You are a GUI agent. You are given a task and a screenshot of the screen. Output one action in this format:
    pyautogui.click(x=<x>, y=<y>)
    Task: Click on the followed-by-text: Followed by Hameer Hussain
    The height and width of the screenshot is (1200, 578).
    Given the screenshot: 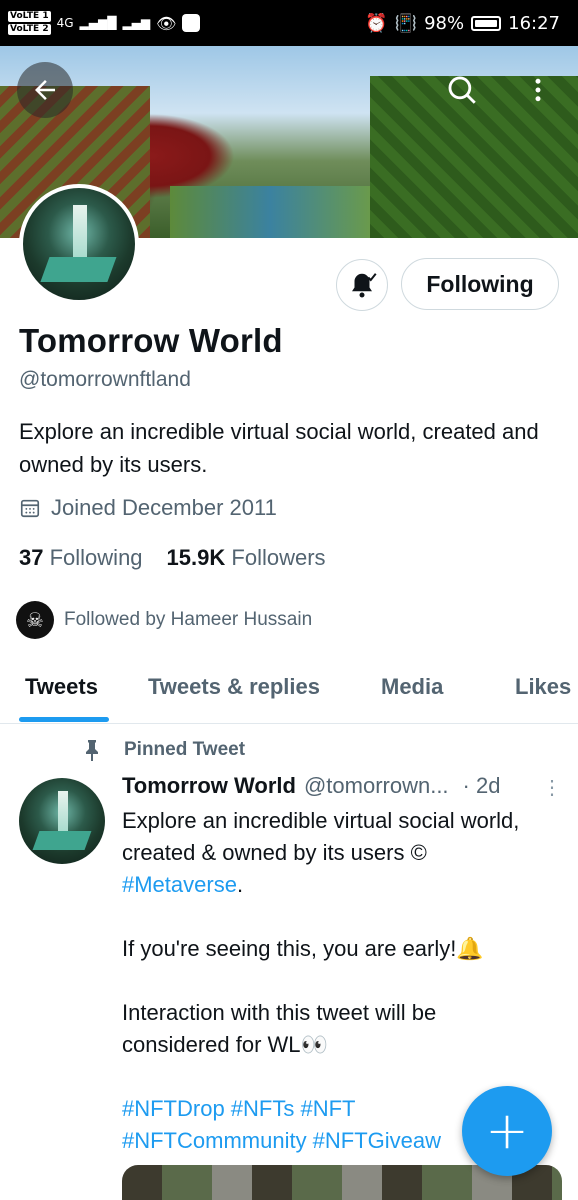 What is the action you would take?
    pyautogui.click(x=188, y=619)
    